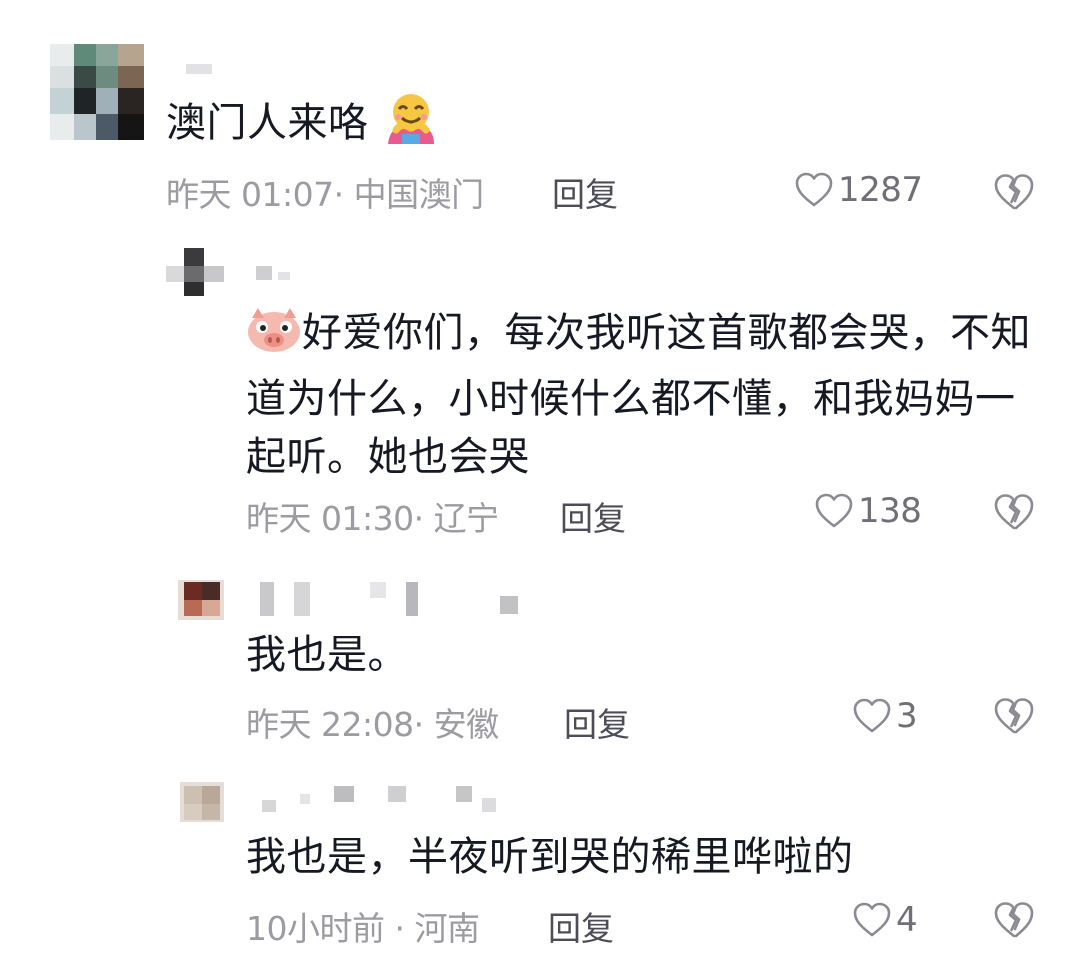  Describe the element at coordinates (581, 926) in the screenshot. I see `reply-button: 回复` at that location.